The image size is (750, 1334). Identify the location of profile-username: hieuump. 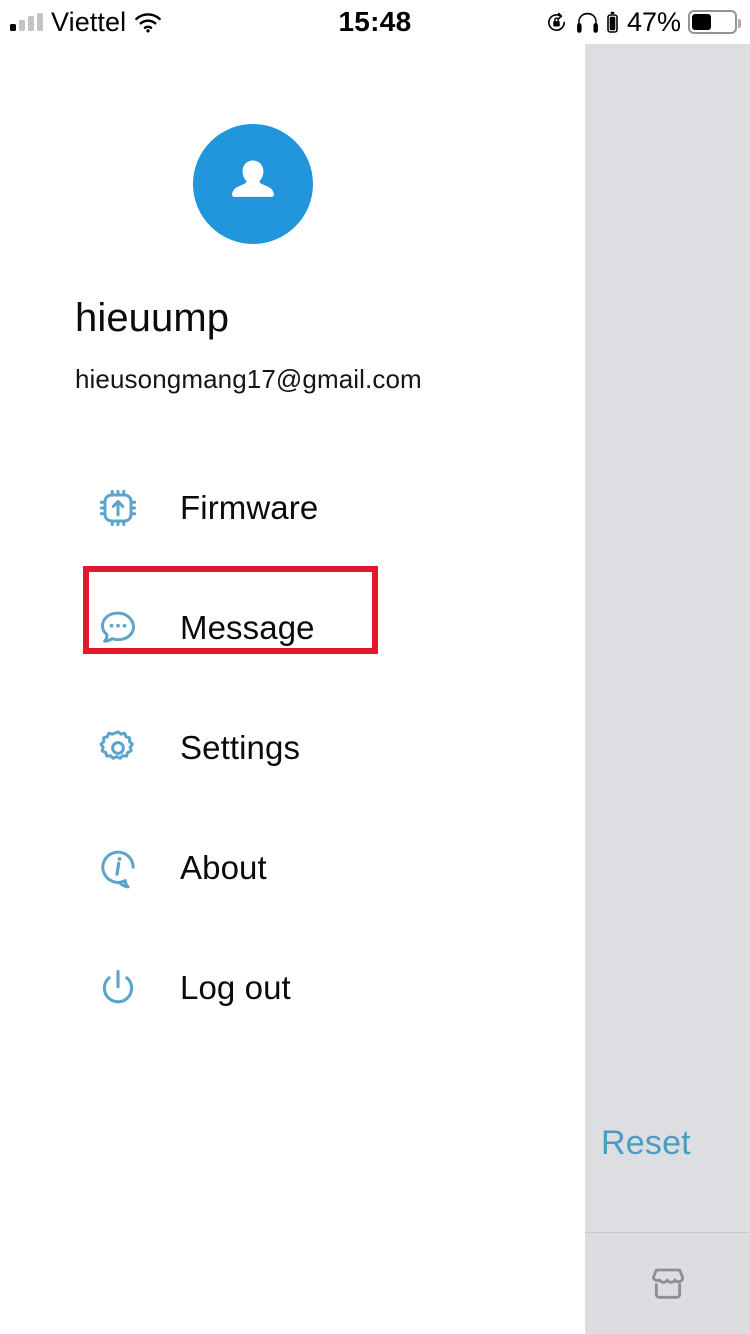
(152, 318).